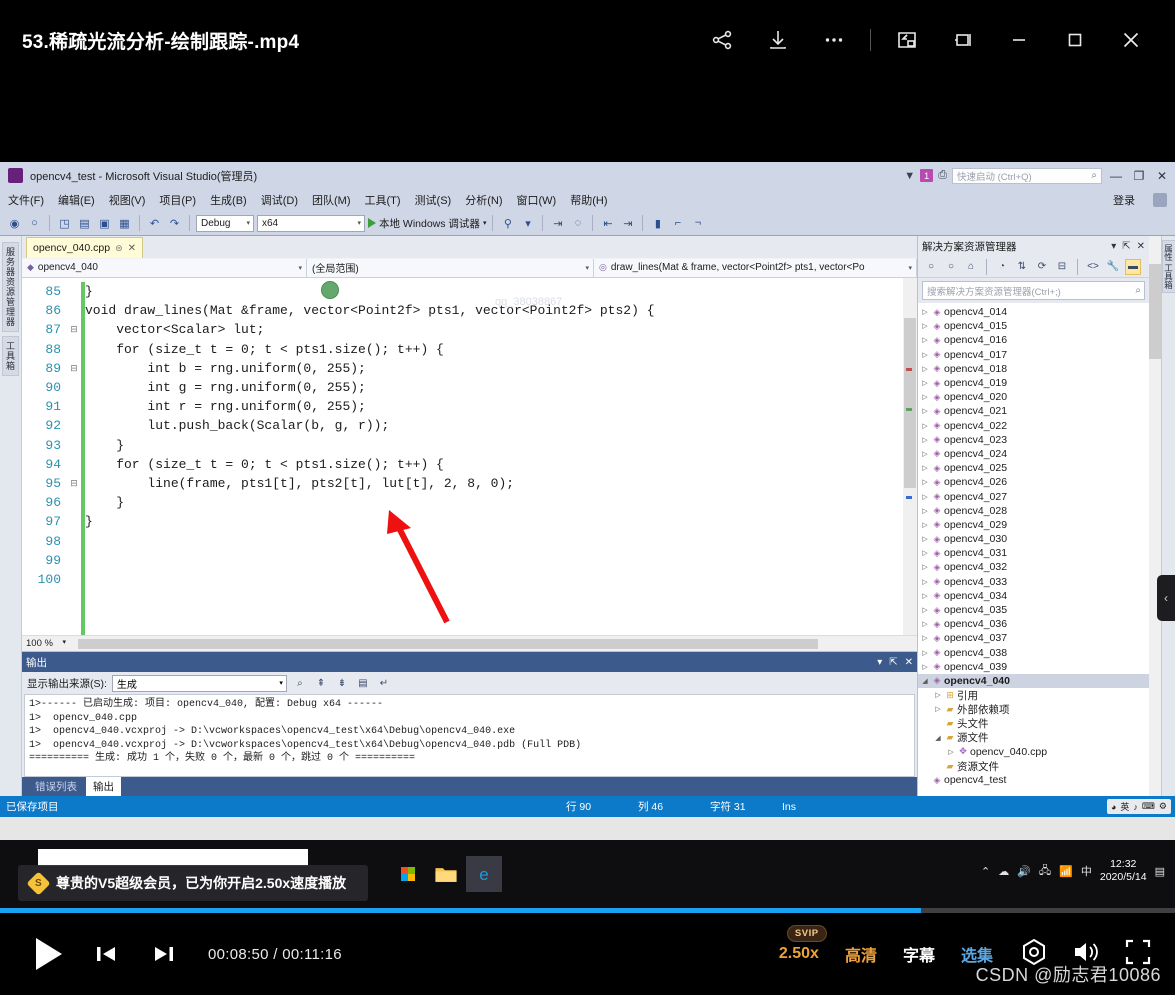 The height and width of the screenshot is (995, 1175). I want to click on share-icon, so click(722, 40).